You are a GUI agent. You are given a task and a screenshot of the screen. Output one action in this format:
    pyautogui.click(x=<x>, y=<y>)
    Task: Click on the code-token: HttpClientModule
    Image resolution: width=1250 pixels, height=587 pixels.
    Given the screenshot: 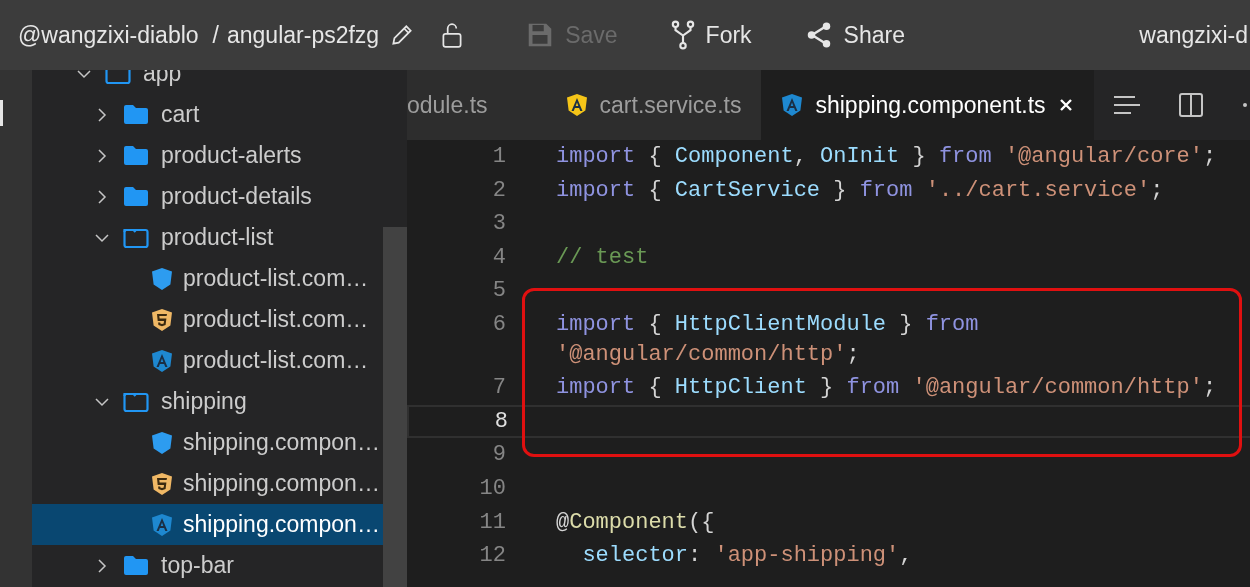 What is the action you would take?
    pyautogui.click(x=780, y=324)
    